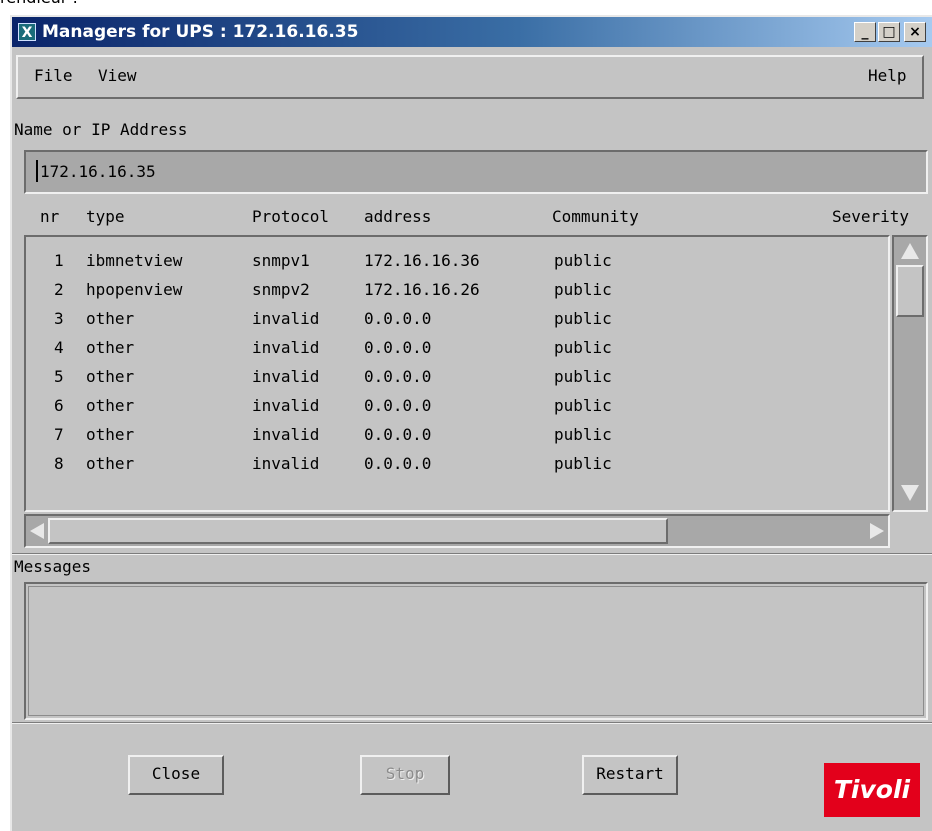 The image size is (932, 831). I want to click on cell-nr: 2, so click(59, 289).